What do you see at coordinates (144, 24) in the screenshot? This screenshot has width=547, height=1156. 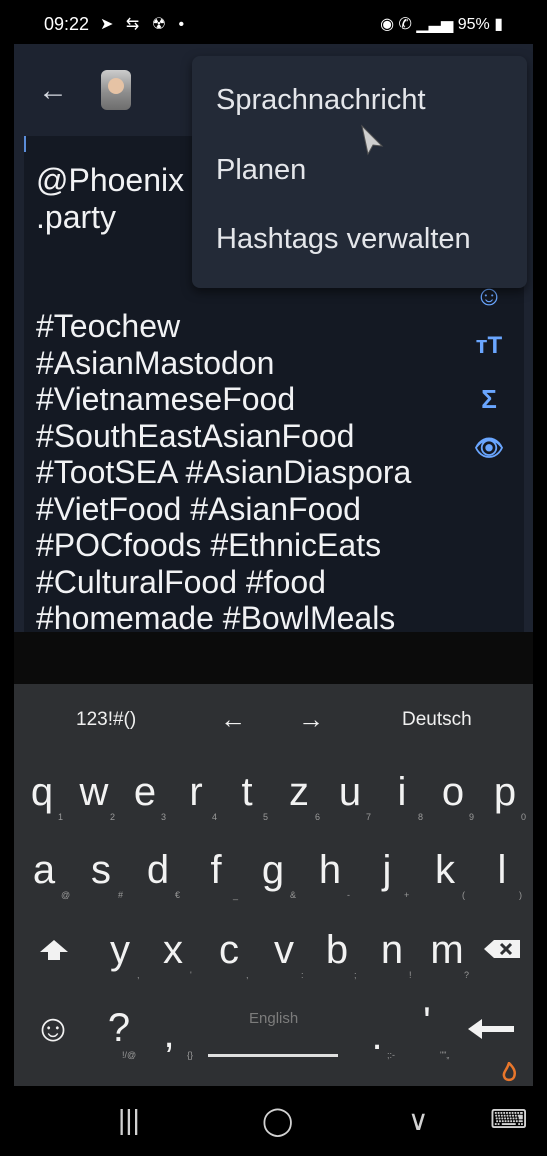 I see `notification-icons: ➤ ⇆ ☢ •` at bounding box center [144, 24].